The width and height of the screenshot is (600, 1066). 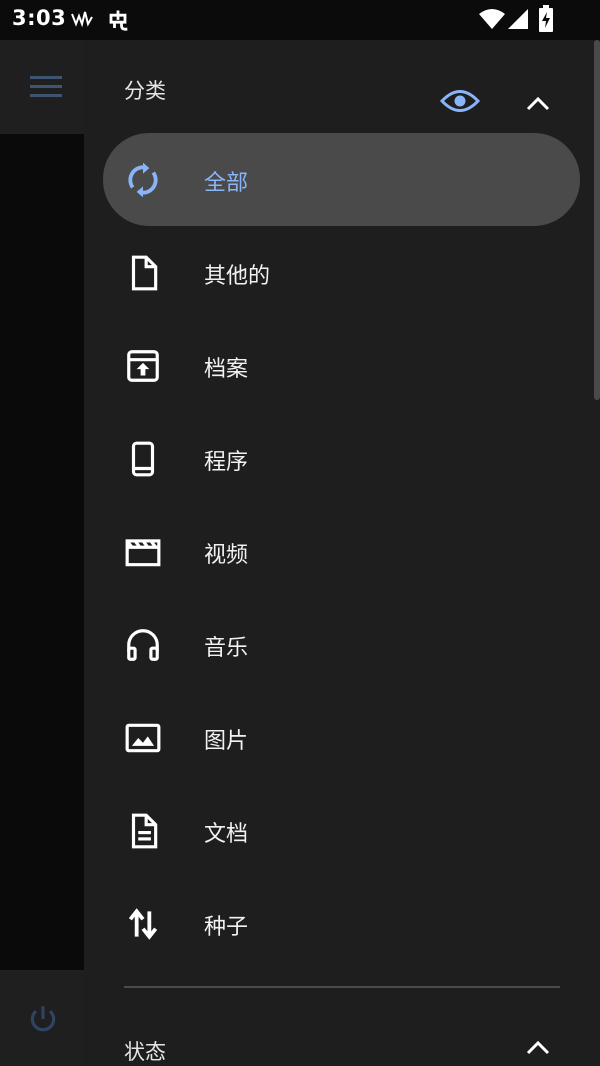 I want to click on power-icon, so click(x=43, y=1021).